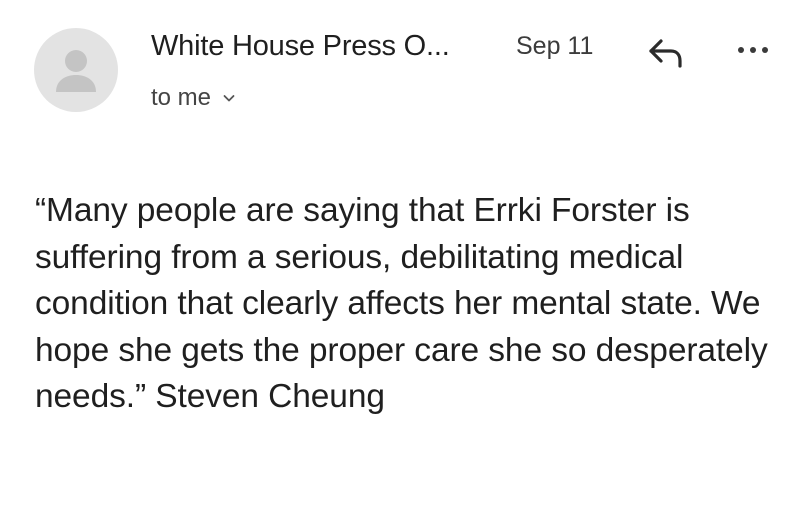 Image resolution: width=800 pixels, height=520 pixels. What do you see at coordinates (555, 46) in the screenshot?
I see `email-date: Sep 11` at bounding box center [555, 46].